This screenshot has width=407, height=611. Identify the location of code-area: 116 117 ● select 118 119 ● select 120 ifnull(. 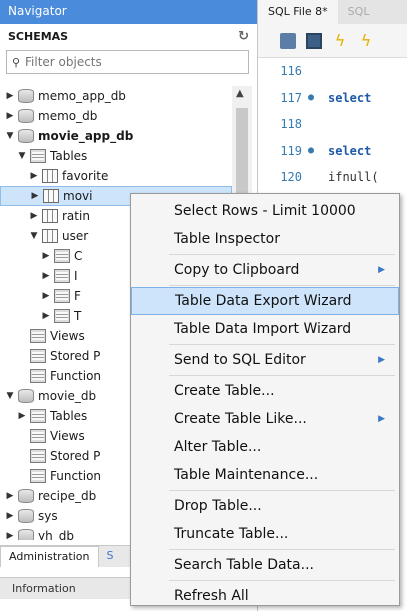
(332, 124).